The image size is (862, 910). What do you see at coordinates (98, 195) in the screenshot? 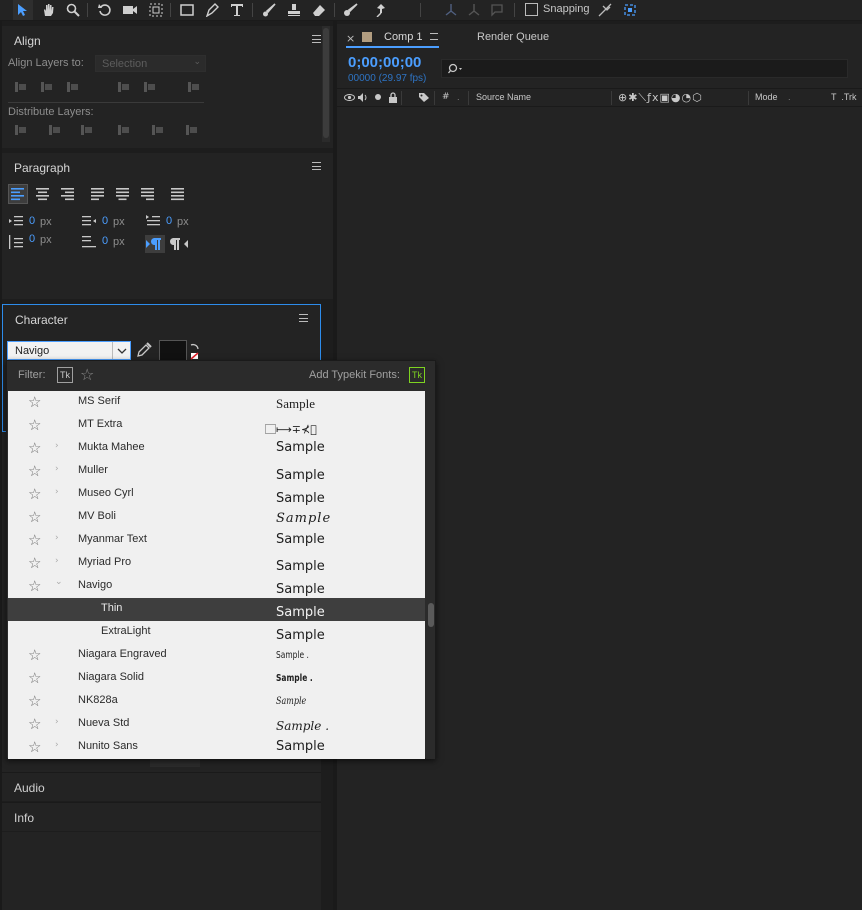
I see `justify-last-left-button` at bounding box center [98, 195].